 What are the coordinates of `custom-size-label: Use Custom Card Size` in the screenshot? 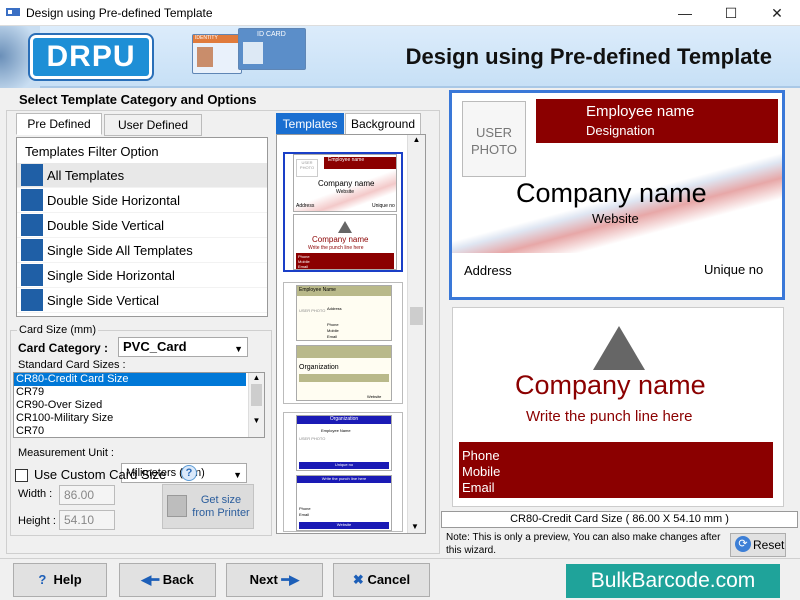 It's located at (100, 474).